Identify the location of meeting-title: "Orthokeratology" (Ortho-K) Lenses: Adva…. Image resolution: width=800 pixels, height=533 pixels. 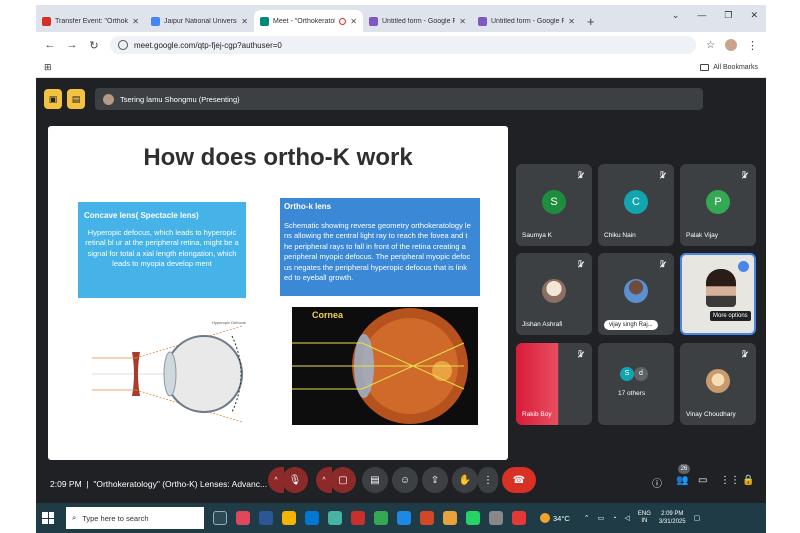
(180, 484).